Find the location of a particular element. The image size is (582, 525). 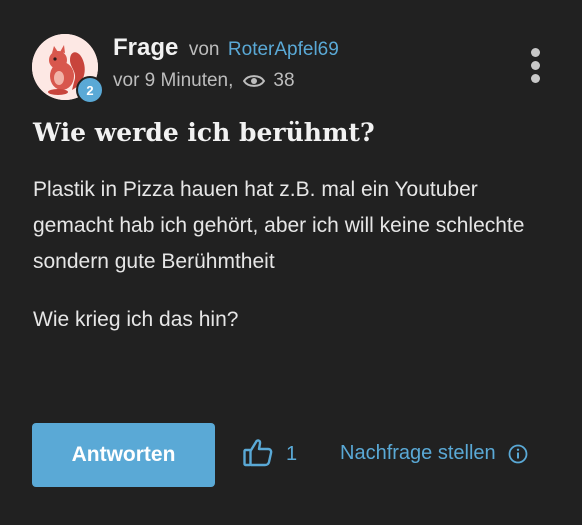

like-button: 1 is located at coordinates (269, 454).